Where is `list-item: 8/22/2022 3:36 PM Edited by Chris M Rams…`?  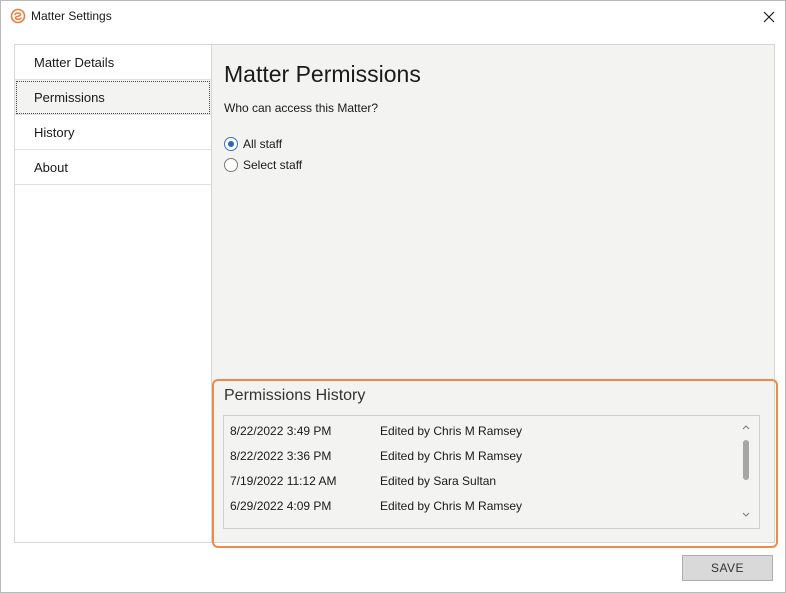 list-item: 8/22/2022 3:36 PM Edited by Chris M Rams… is located at coordinates (482, 456).